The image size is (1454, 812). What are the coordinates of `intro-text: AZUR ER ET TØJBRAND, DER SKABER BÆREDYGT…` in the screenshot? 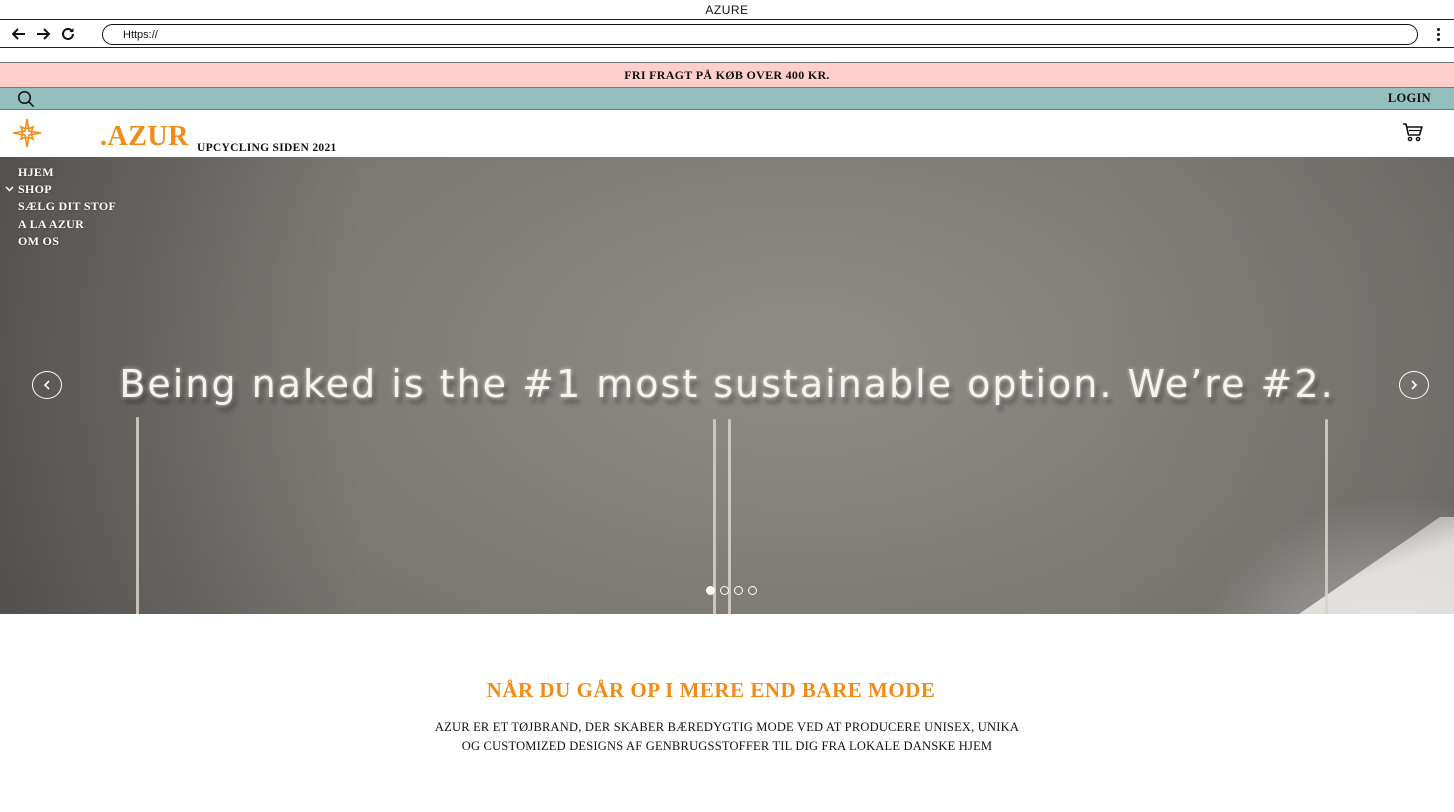 It's located at (727, 737).